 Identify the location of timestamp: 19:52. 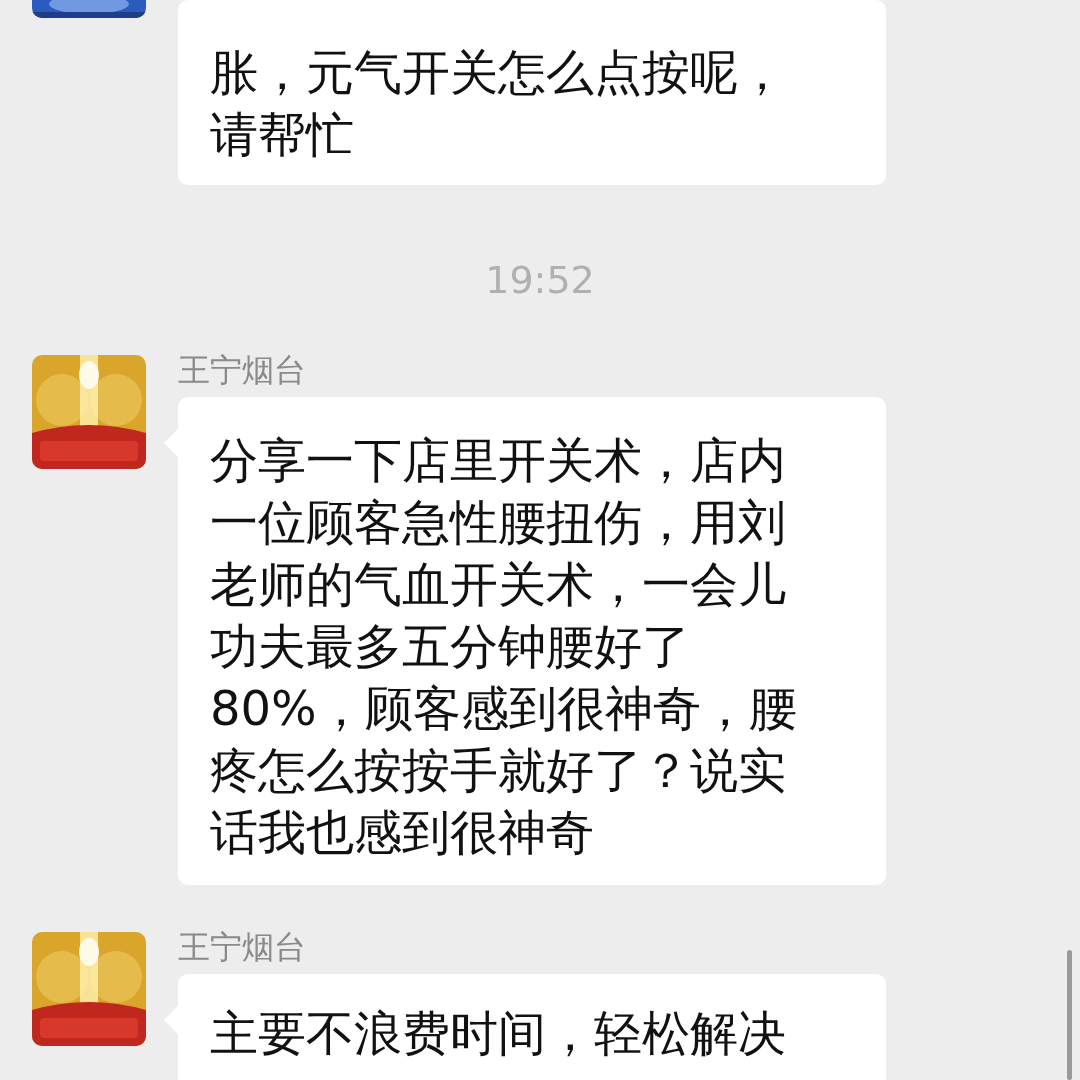
(540, 280).